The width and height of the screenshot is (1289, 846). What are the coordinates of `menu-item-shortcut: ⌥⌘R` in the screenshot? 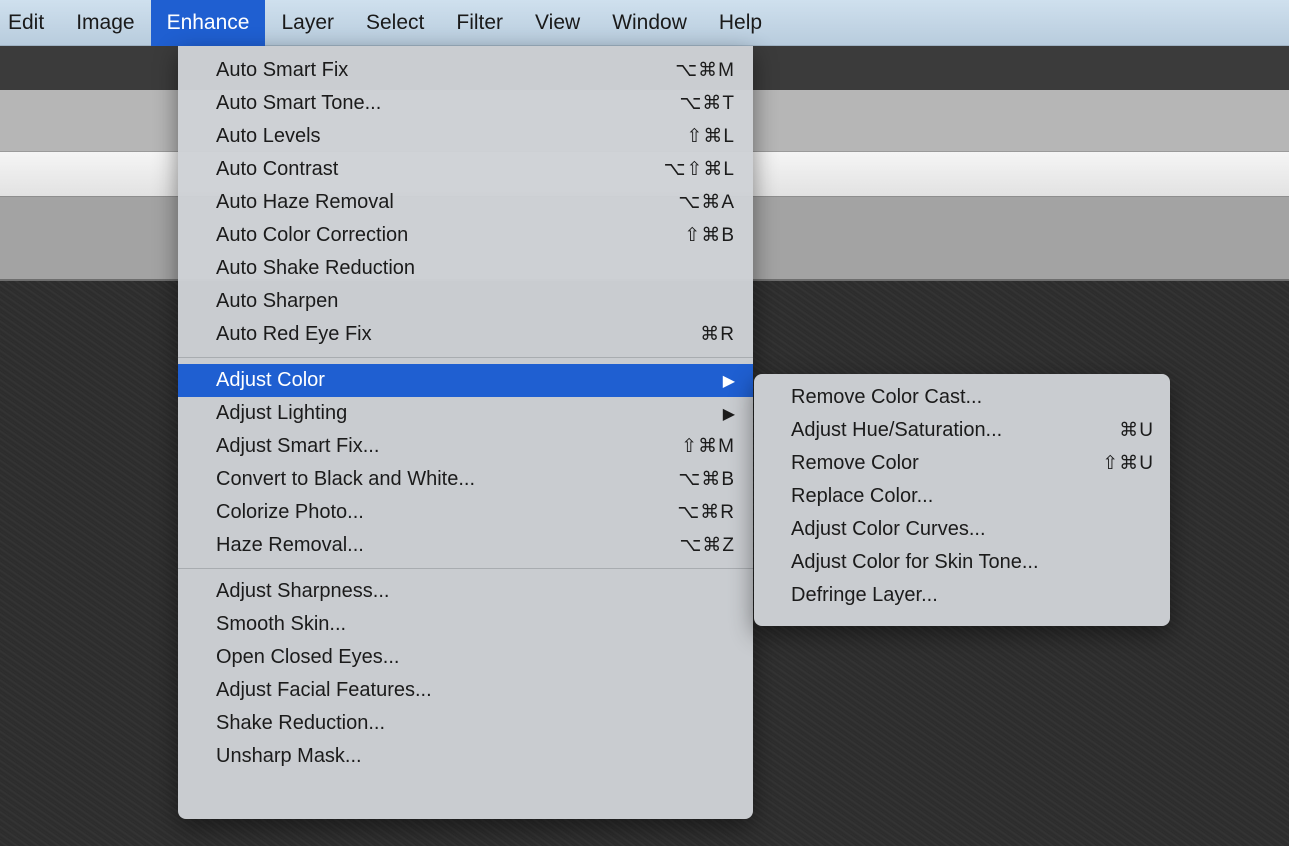 It's located at (706, 512).